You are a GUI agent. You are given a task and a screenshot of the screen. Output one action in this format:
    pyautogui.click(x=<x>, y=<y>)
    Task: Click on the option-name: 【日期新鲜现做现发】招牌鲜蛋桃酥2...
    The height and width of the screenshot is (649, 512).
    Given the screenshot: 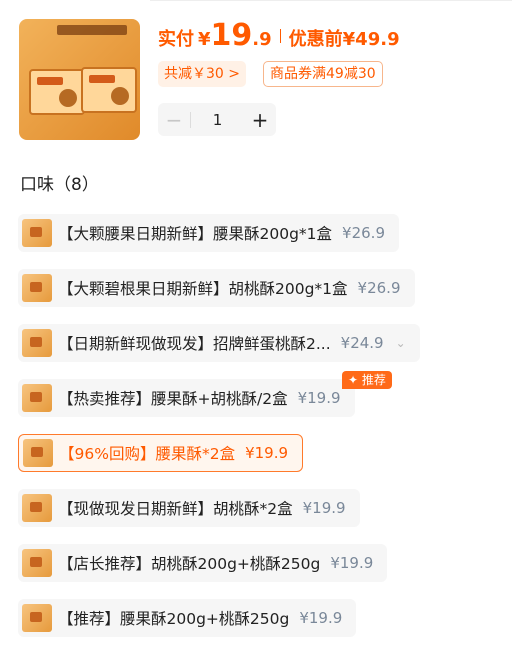 What is the action you would take?
    pyautogui.click(x=194, y=344)
    